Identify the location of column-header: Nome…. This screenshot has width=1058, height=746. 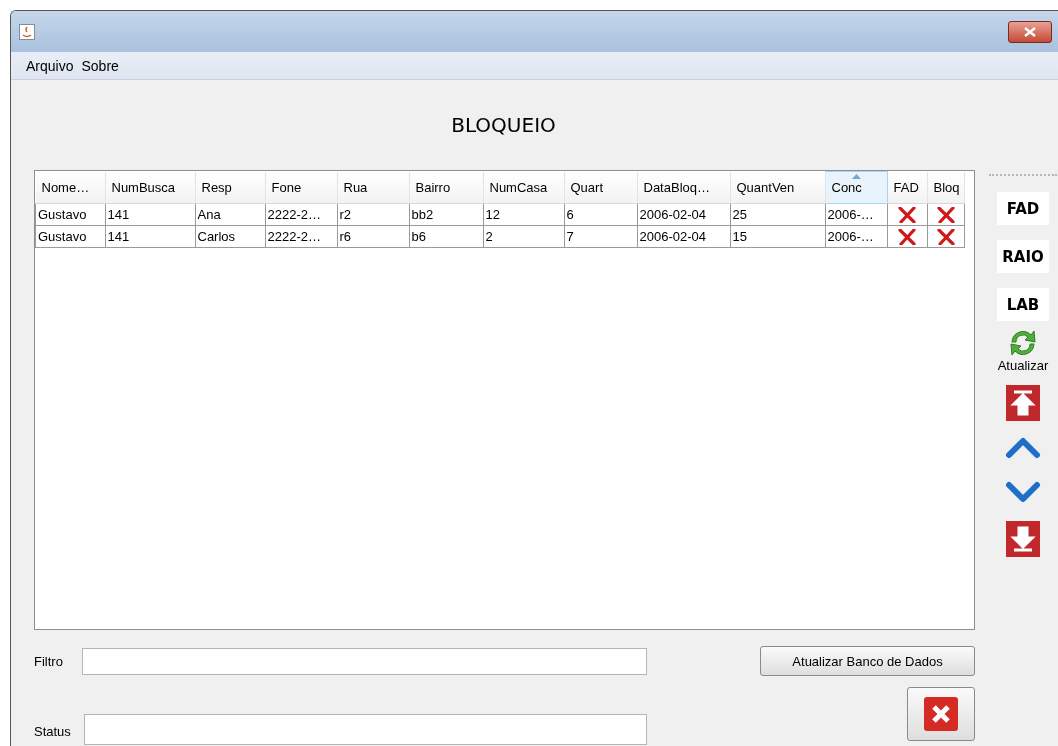
(70, 187).